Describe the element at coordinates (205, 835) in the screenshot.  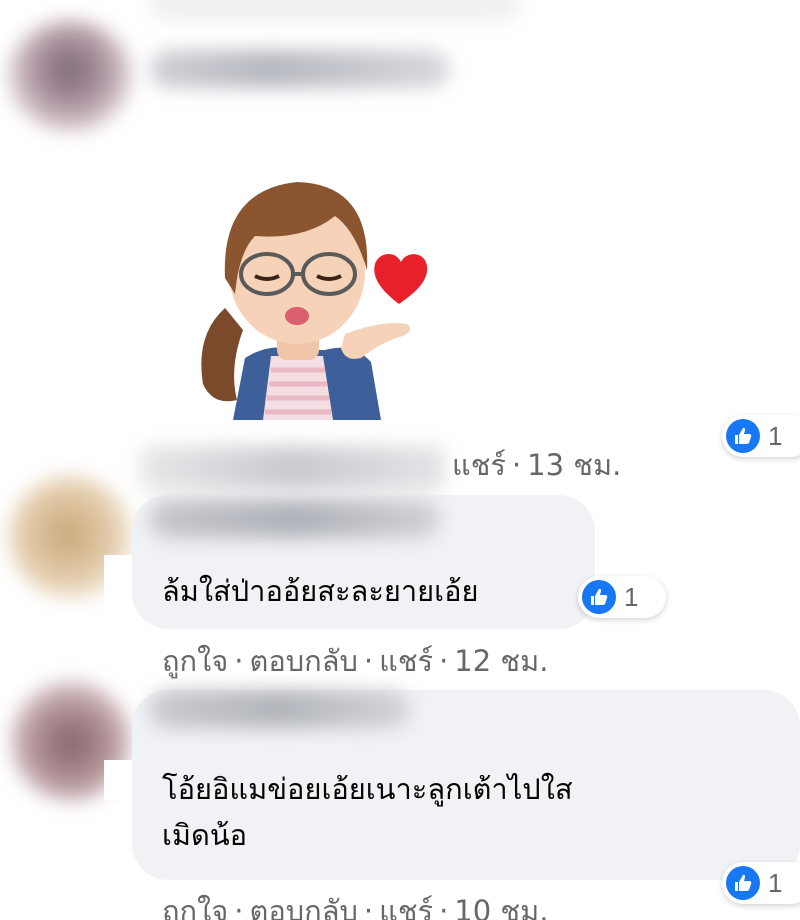
I see `comment-text-line: เมิดน้อ` at that location.